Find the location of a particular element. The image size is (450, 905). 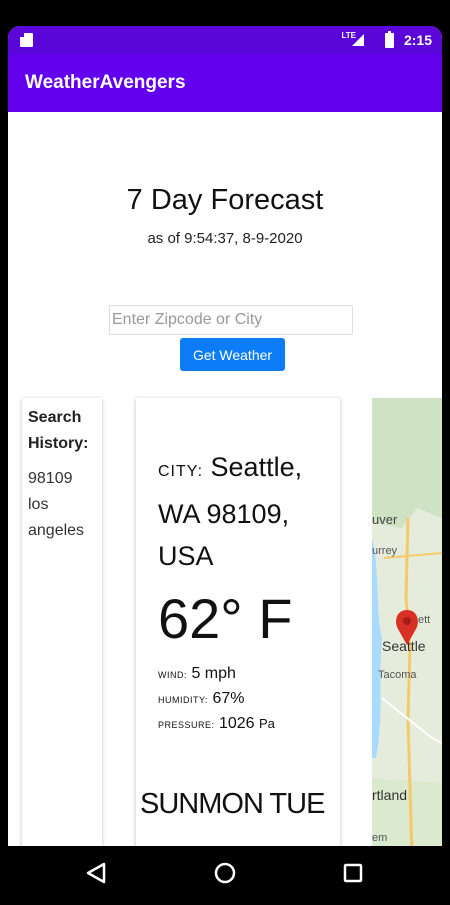

map-view: uver urrey ett Seattle Tacoma rtland em is located at coordinates (407, 622).